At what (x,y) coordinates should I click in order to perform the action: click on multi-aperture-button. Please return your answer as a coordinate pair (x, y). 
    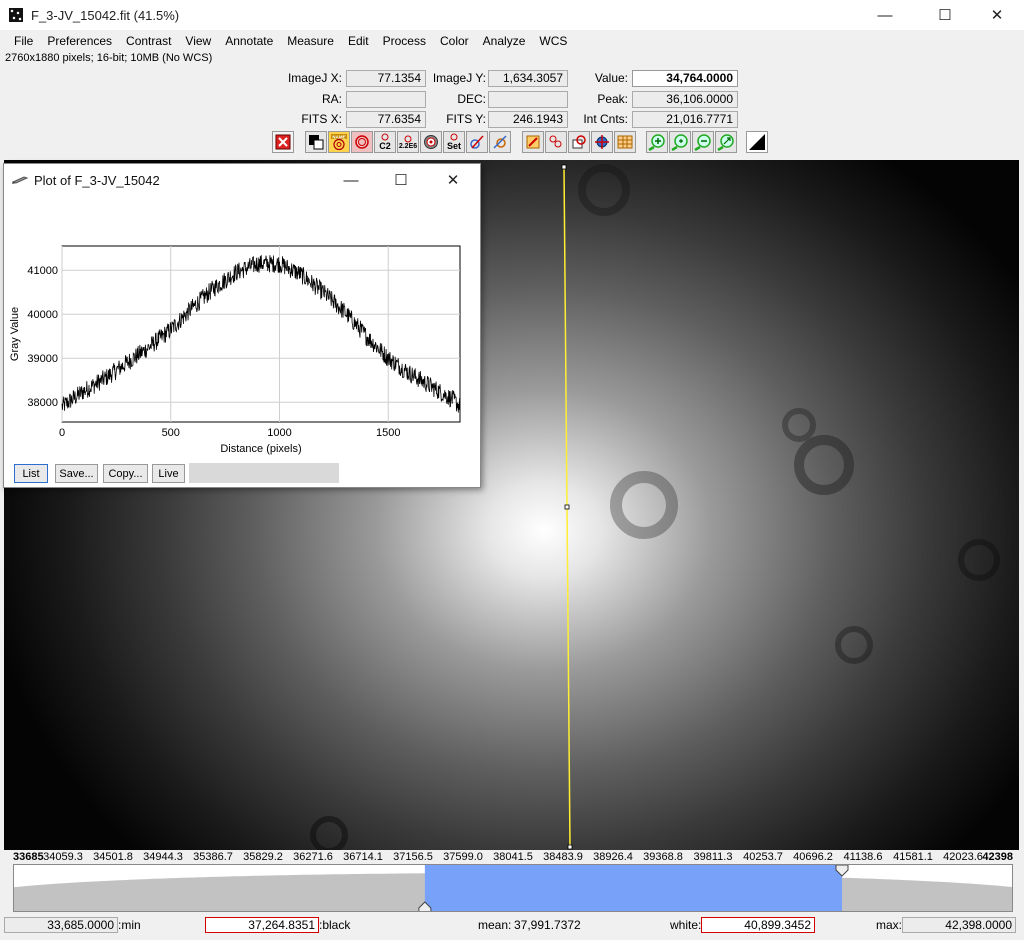
    Looking at the image, I should click on (556, 142).